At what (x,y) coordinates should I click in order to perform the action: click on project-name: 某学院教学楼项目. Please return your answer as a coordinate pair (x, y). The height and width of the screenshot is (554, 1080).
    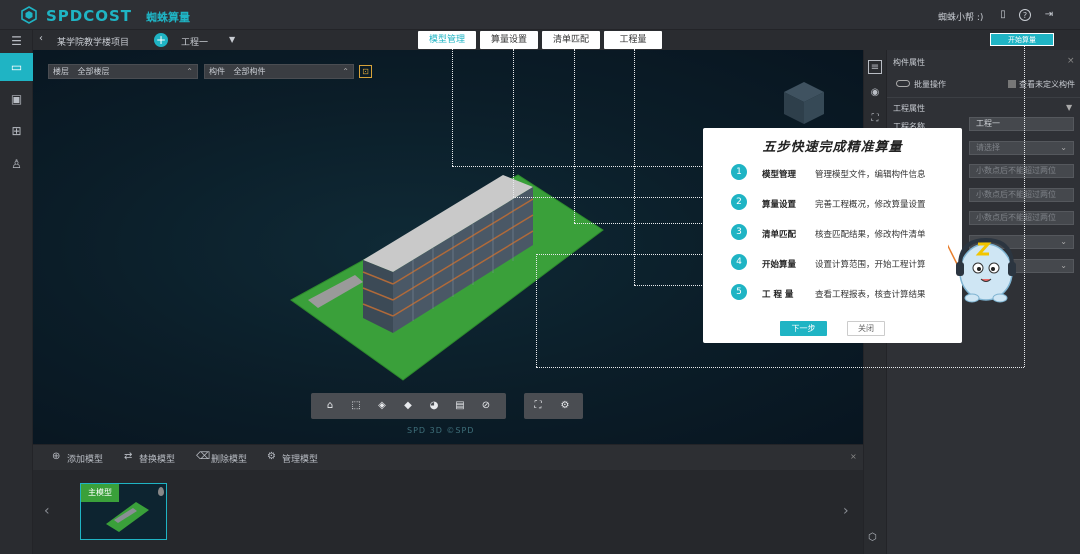
    Looking at the image, I should click on (93, 43).